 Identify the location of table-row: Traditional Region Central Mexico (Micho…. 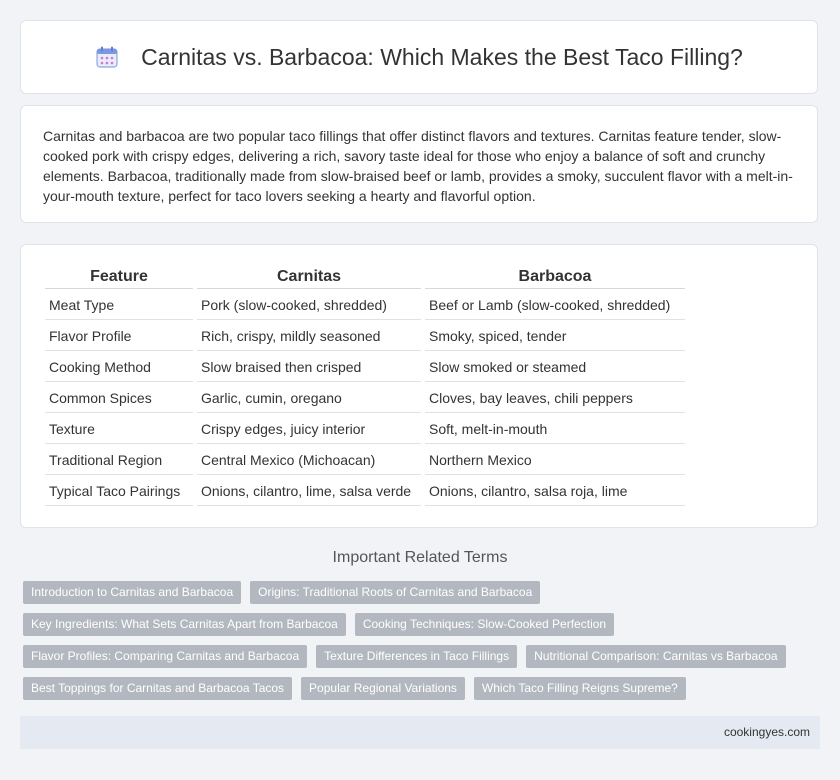
(365, 460).